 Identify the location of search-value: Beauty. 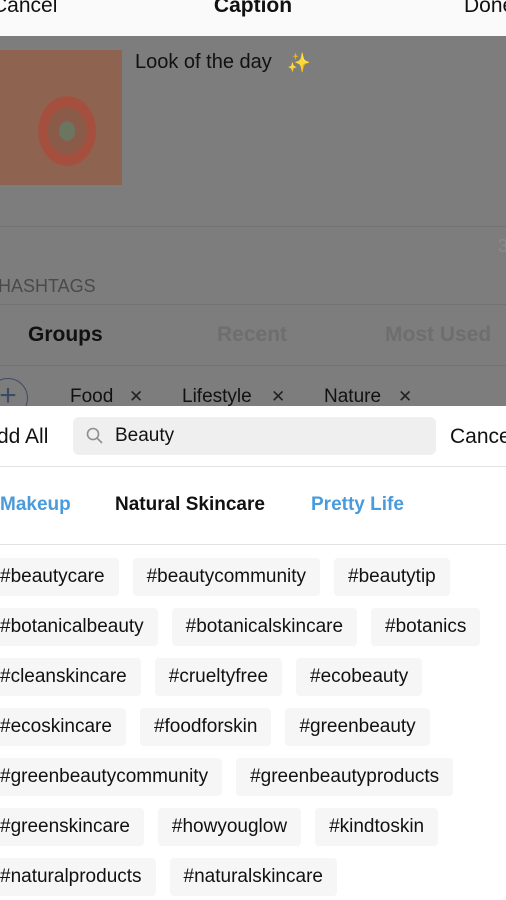
(145, 435).